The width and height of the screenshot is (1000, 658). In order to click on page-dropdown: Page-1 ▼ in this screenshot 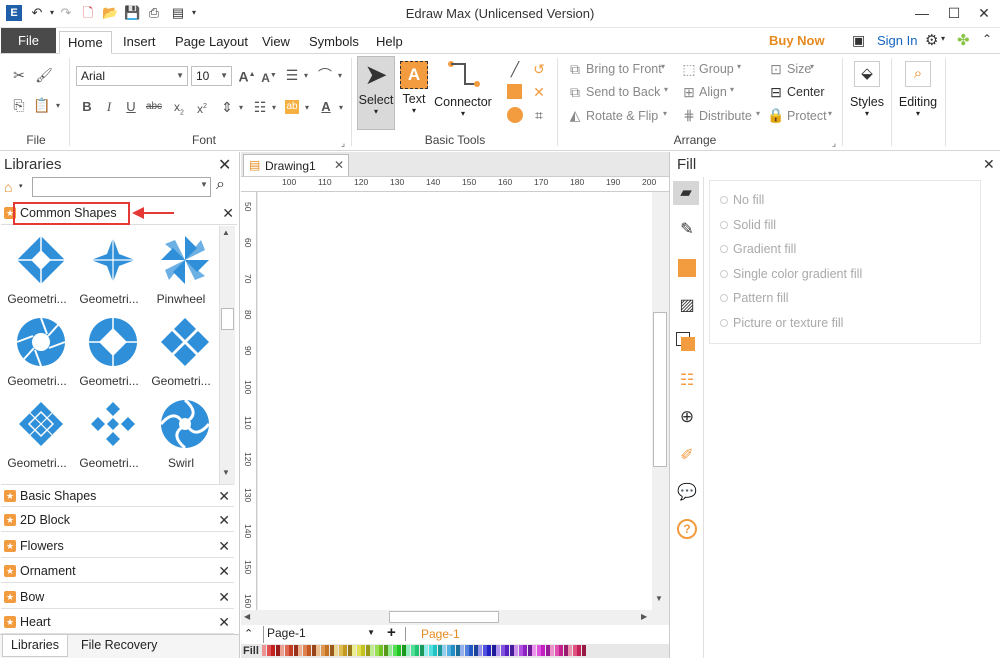, I will do `click(320, 634)`.